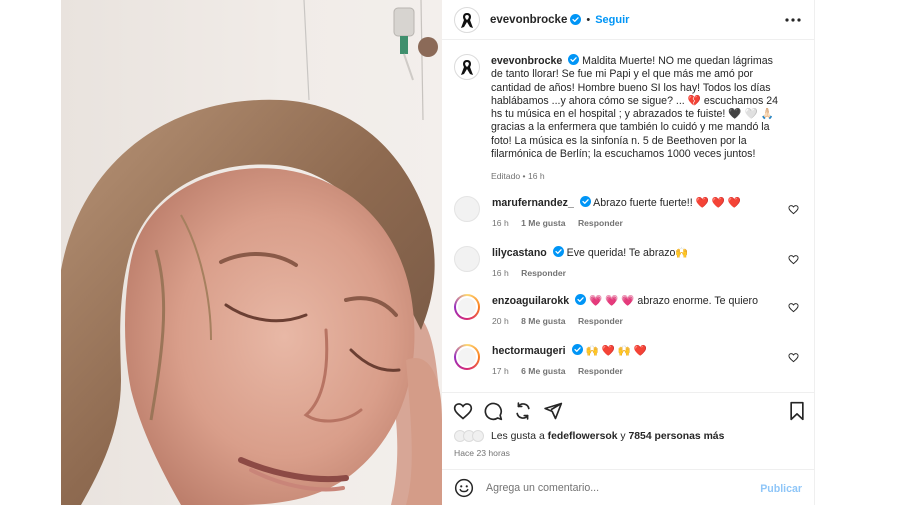  What do you see at coordinates (482, 453) in the screenshot?
I see `post-timestamp: Hace 23 horas` at bounding box center [482, 453].